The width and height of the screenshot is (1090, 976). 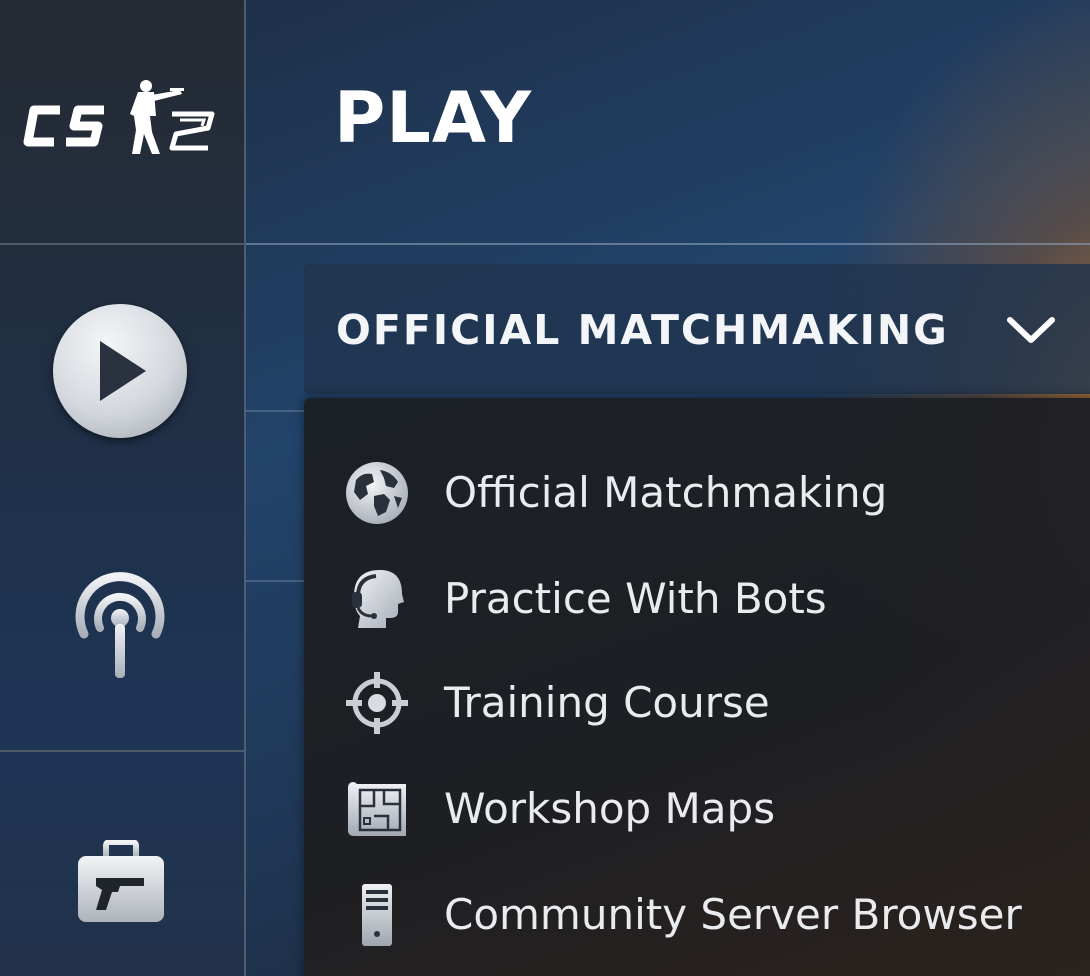 I want to click on broadcast-icon, so click(x=120, y=625).